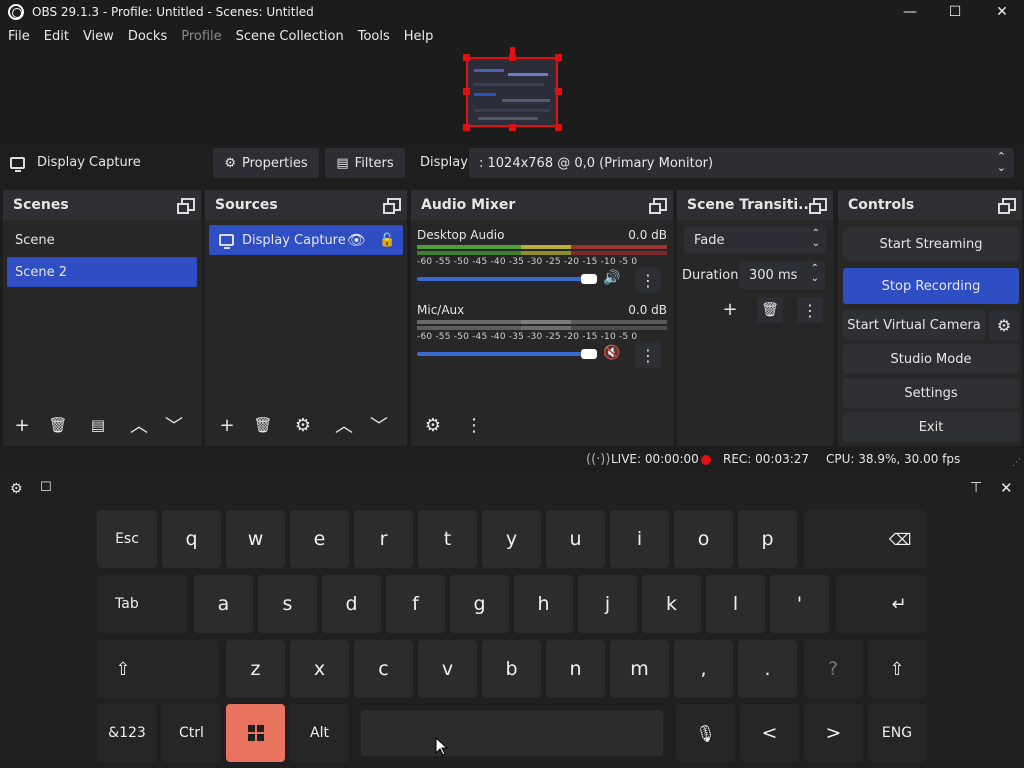 This screenshot has width=1024, height=768. I want to click on menu-docks: Docks, so click(147, 36).